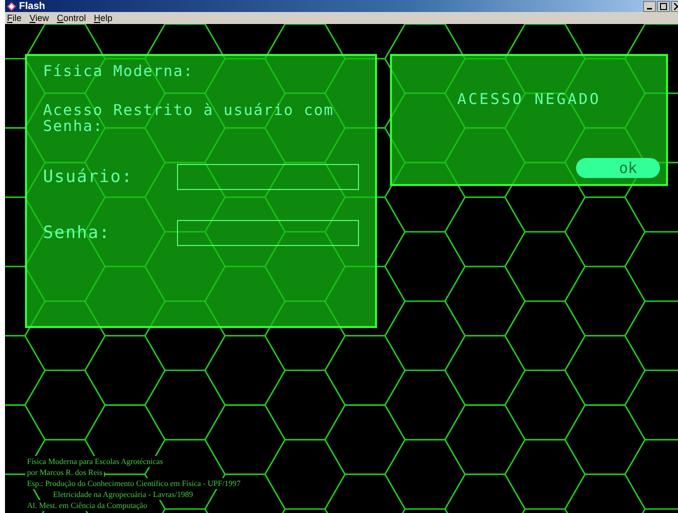 This screenshot has height=513, width=678. What do you see at coordinates (529, 99) in the screenshot?
I see `alert-message: ACESSO NEGADO` at bounding box center [529, 99].